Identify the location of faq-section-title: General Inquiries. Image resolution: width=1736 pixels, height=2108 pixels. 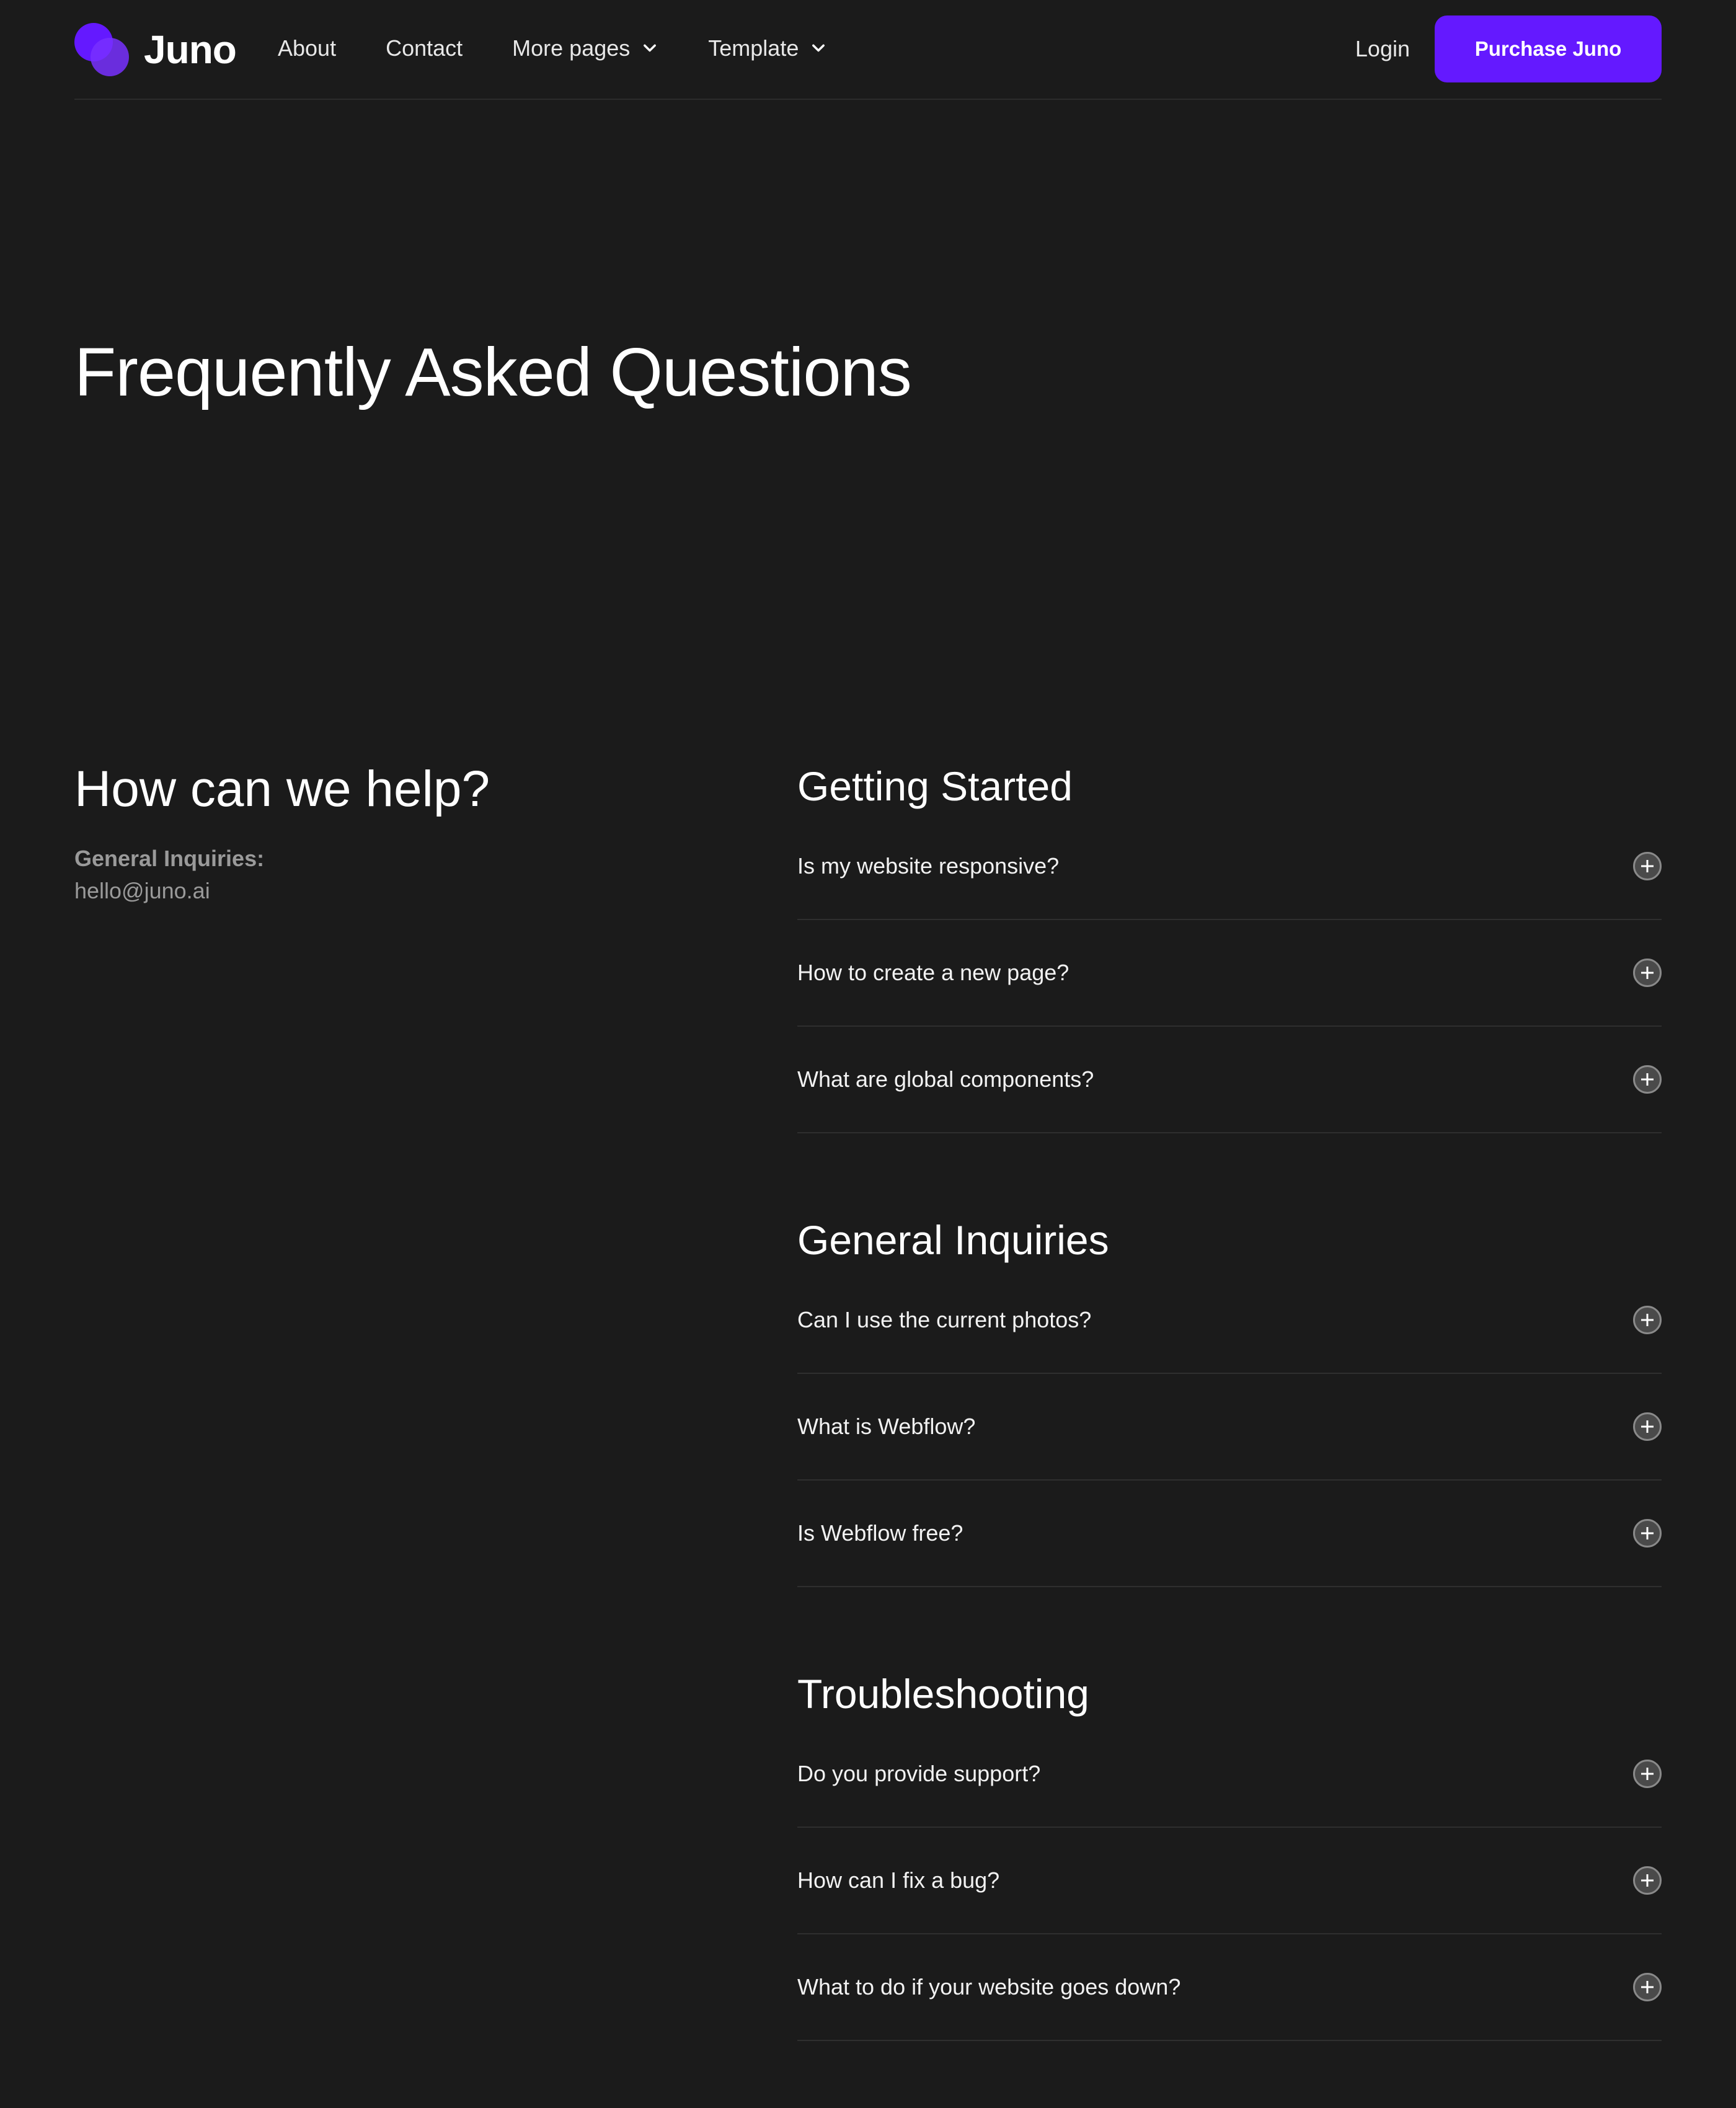
(953, 1240).